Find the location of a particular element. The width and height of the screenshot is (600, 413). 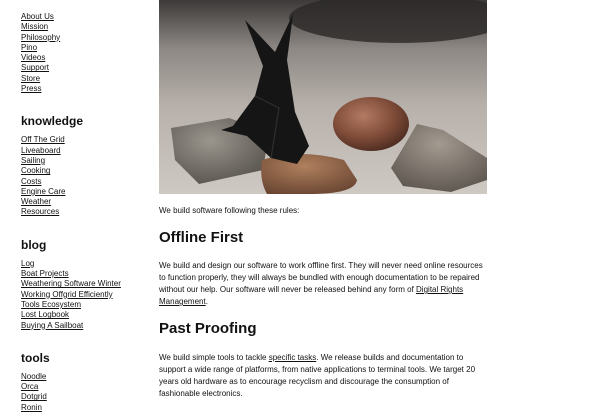

nav-link-cooking: Cooking is located at coordinates (35, 170).